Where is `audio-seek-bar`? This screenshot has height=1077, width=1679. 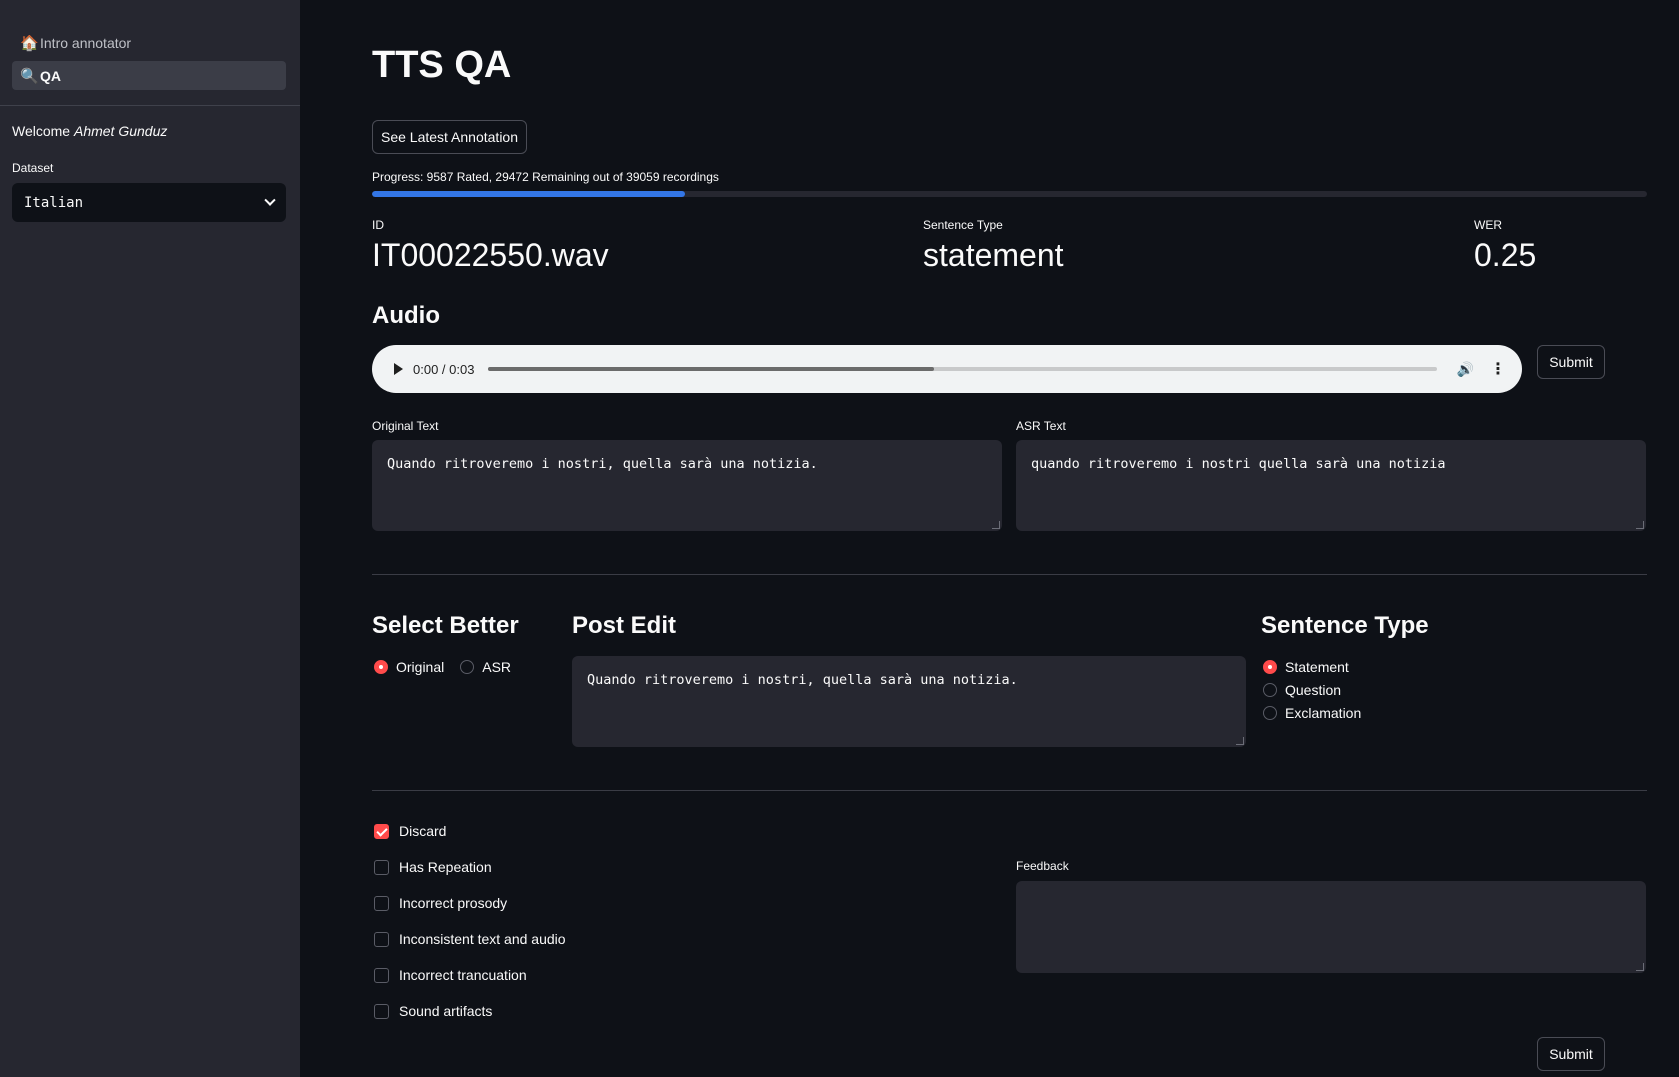 audio-seek-bar is located at coordinates (962, 369).